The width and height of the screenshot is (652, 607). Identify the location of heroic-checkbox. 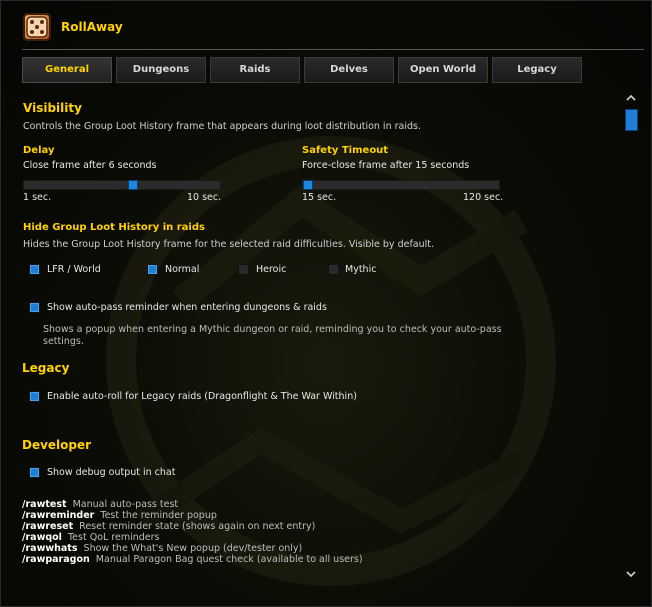
(243, 269).